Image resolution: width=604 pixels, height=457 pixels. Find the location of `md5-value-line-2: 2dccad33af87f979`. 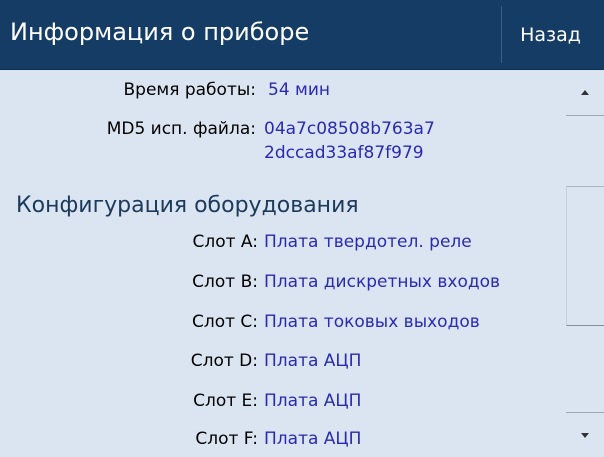

md5-value-line-2: 2dccad33af87f979 is located at coordinates (344, 153).